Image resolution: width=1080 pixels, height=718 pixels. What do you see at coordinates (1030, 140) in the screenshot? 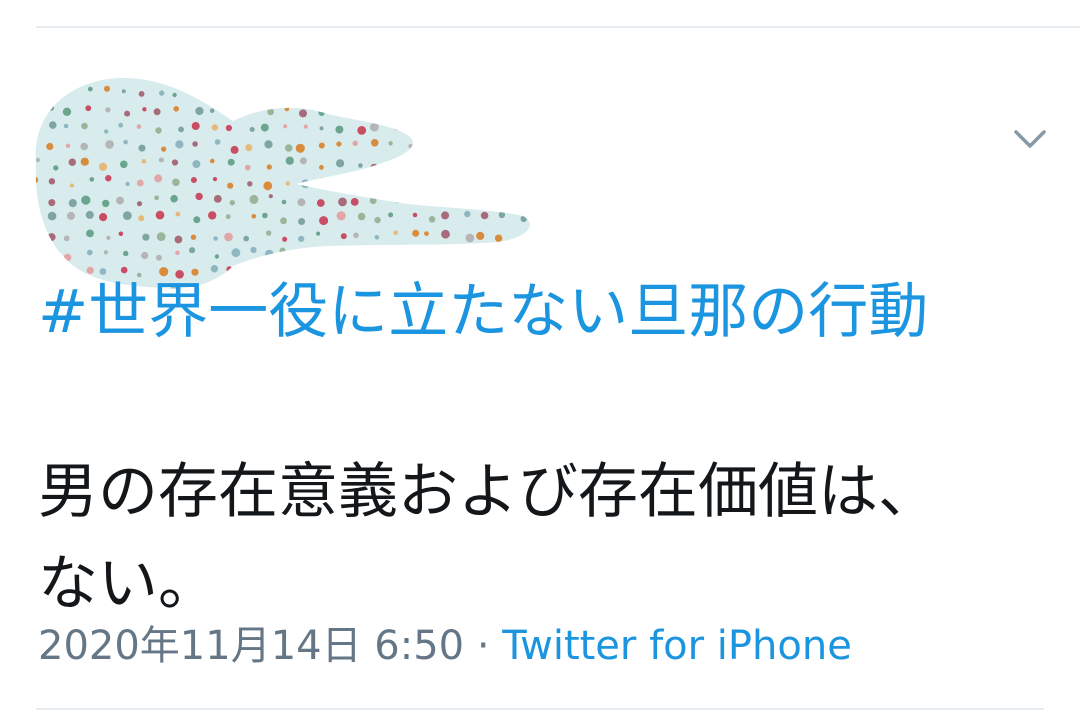
I see `chevron-down-icon` at bounding box center [1030, 140].